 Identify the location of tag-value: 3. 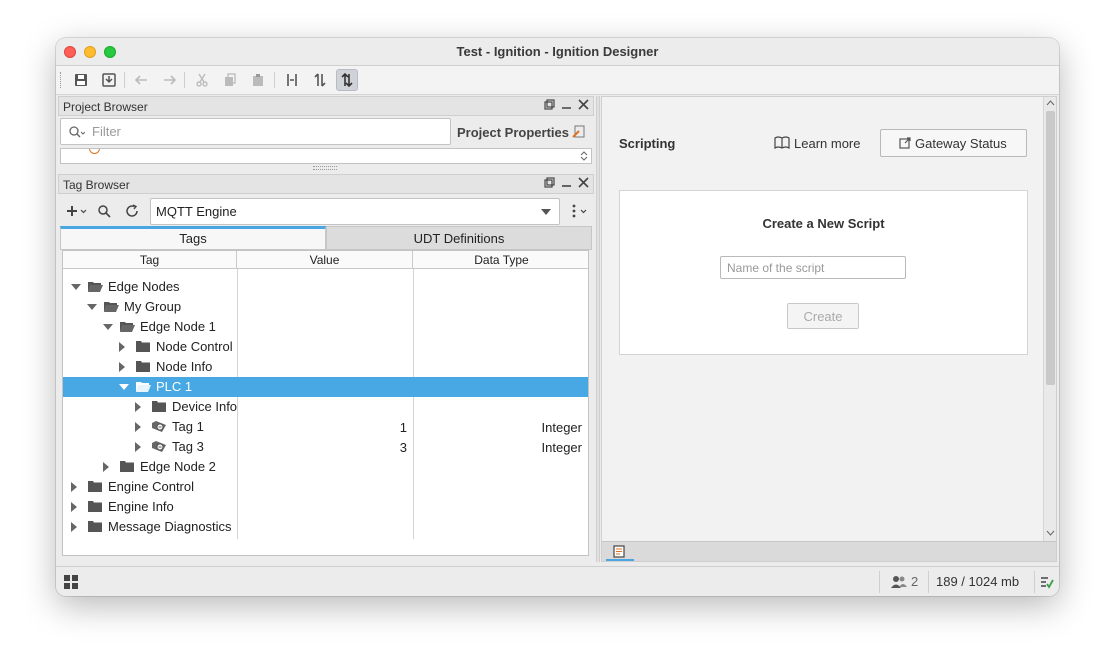
(403, 447).